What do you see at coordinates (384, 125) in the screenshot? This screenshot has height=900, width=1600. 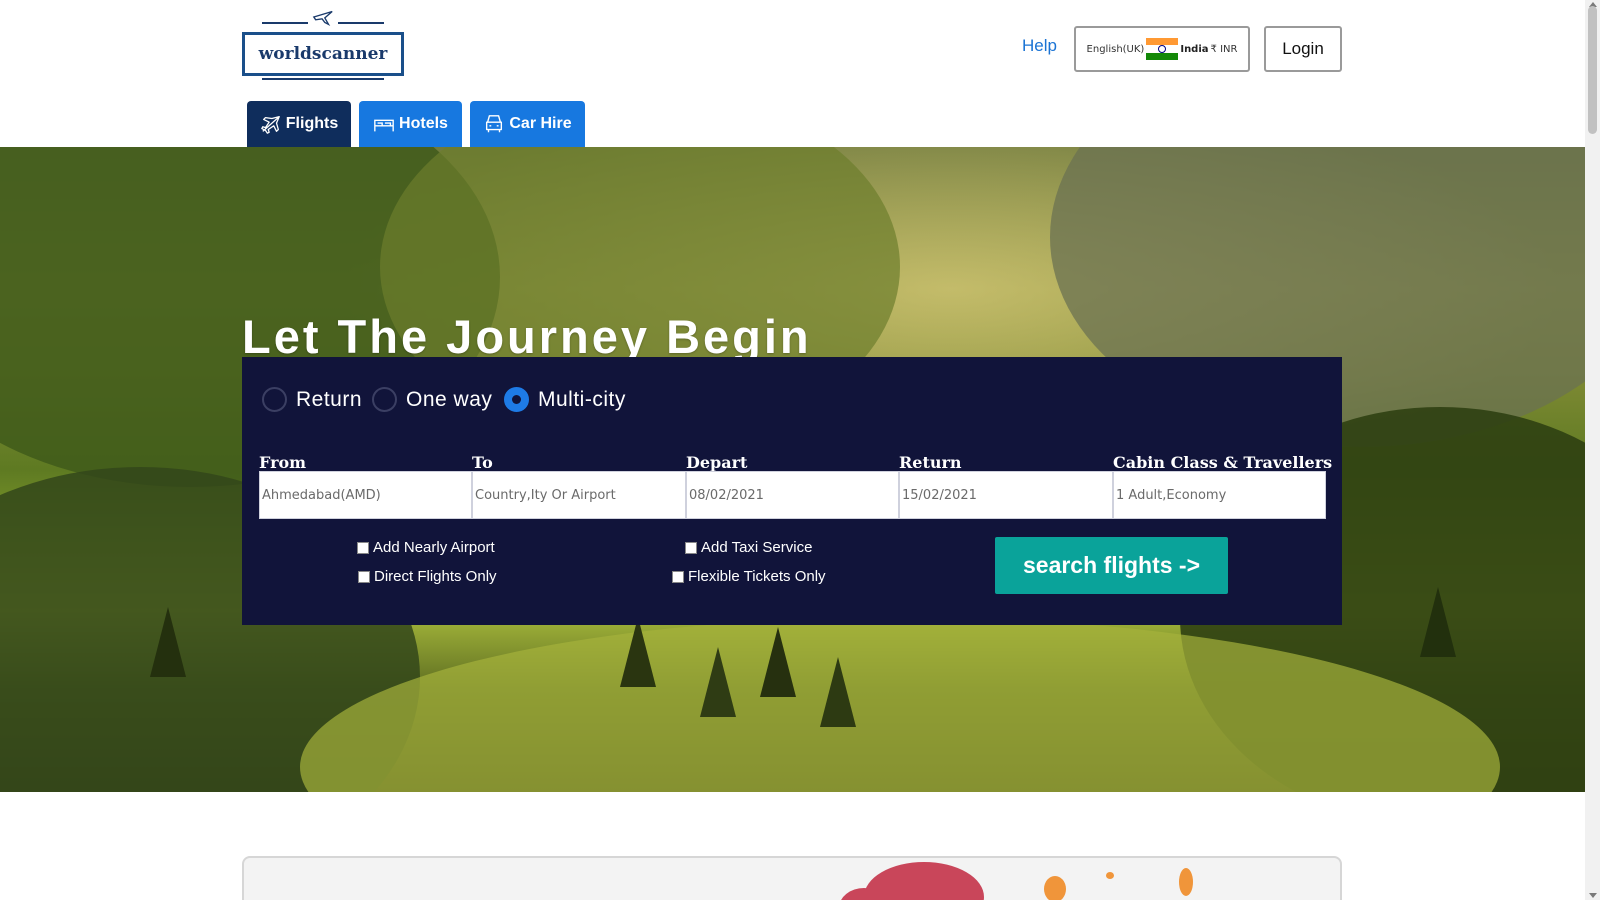 I see `bed-icon` at bounding box center [384, 125].